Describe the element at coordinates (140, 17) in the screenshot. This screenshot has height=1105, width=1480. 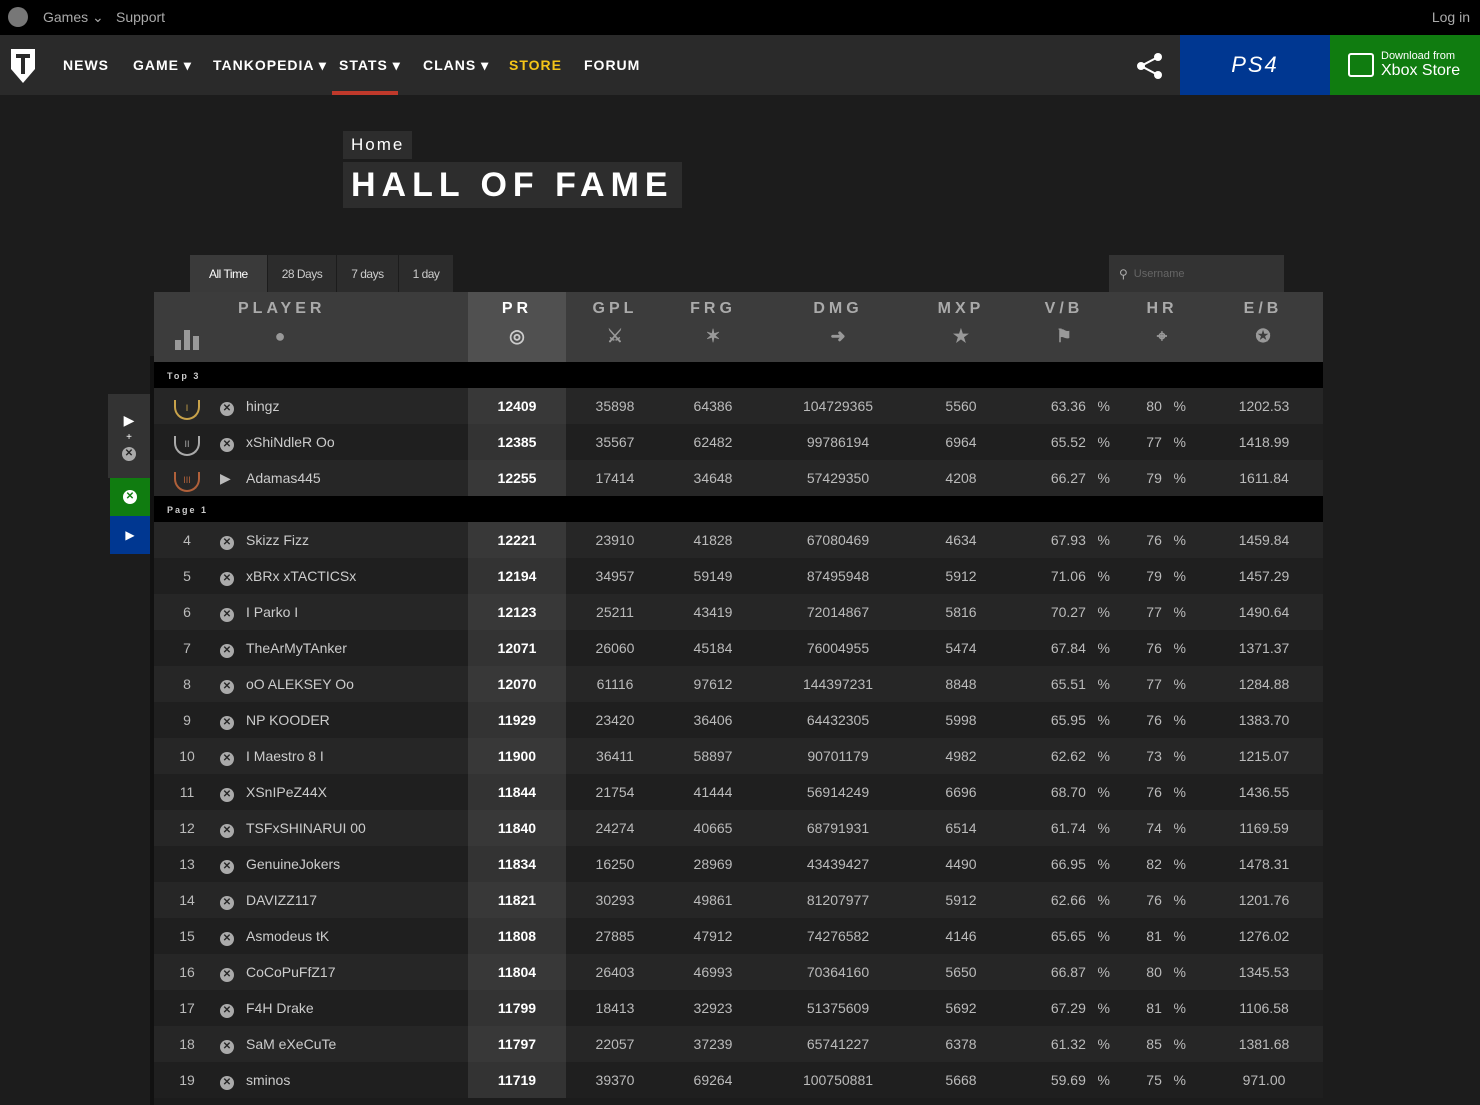
I see `support-link: Support` at that location.